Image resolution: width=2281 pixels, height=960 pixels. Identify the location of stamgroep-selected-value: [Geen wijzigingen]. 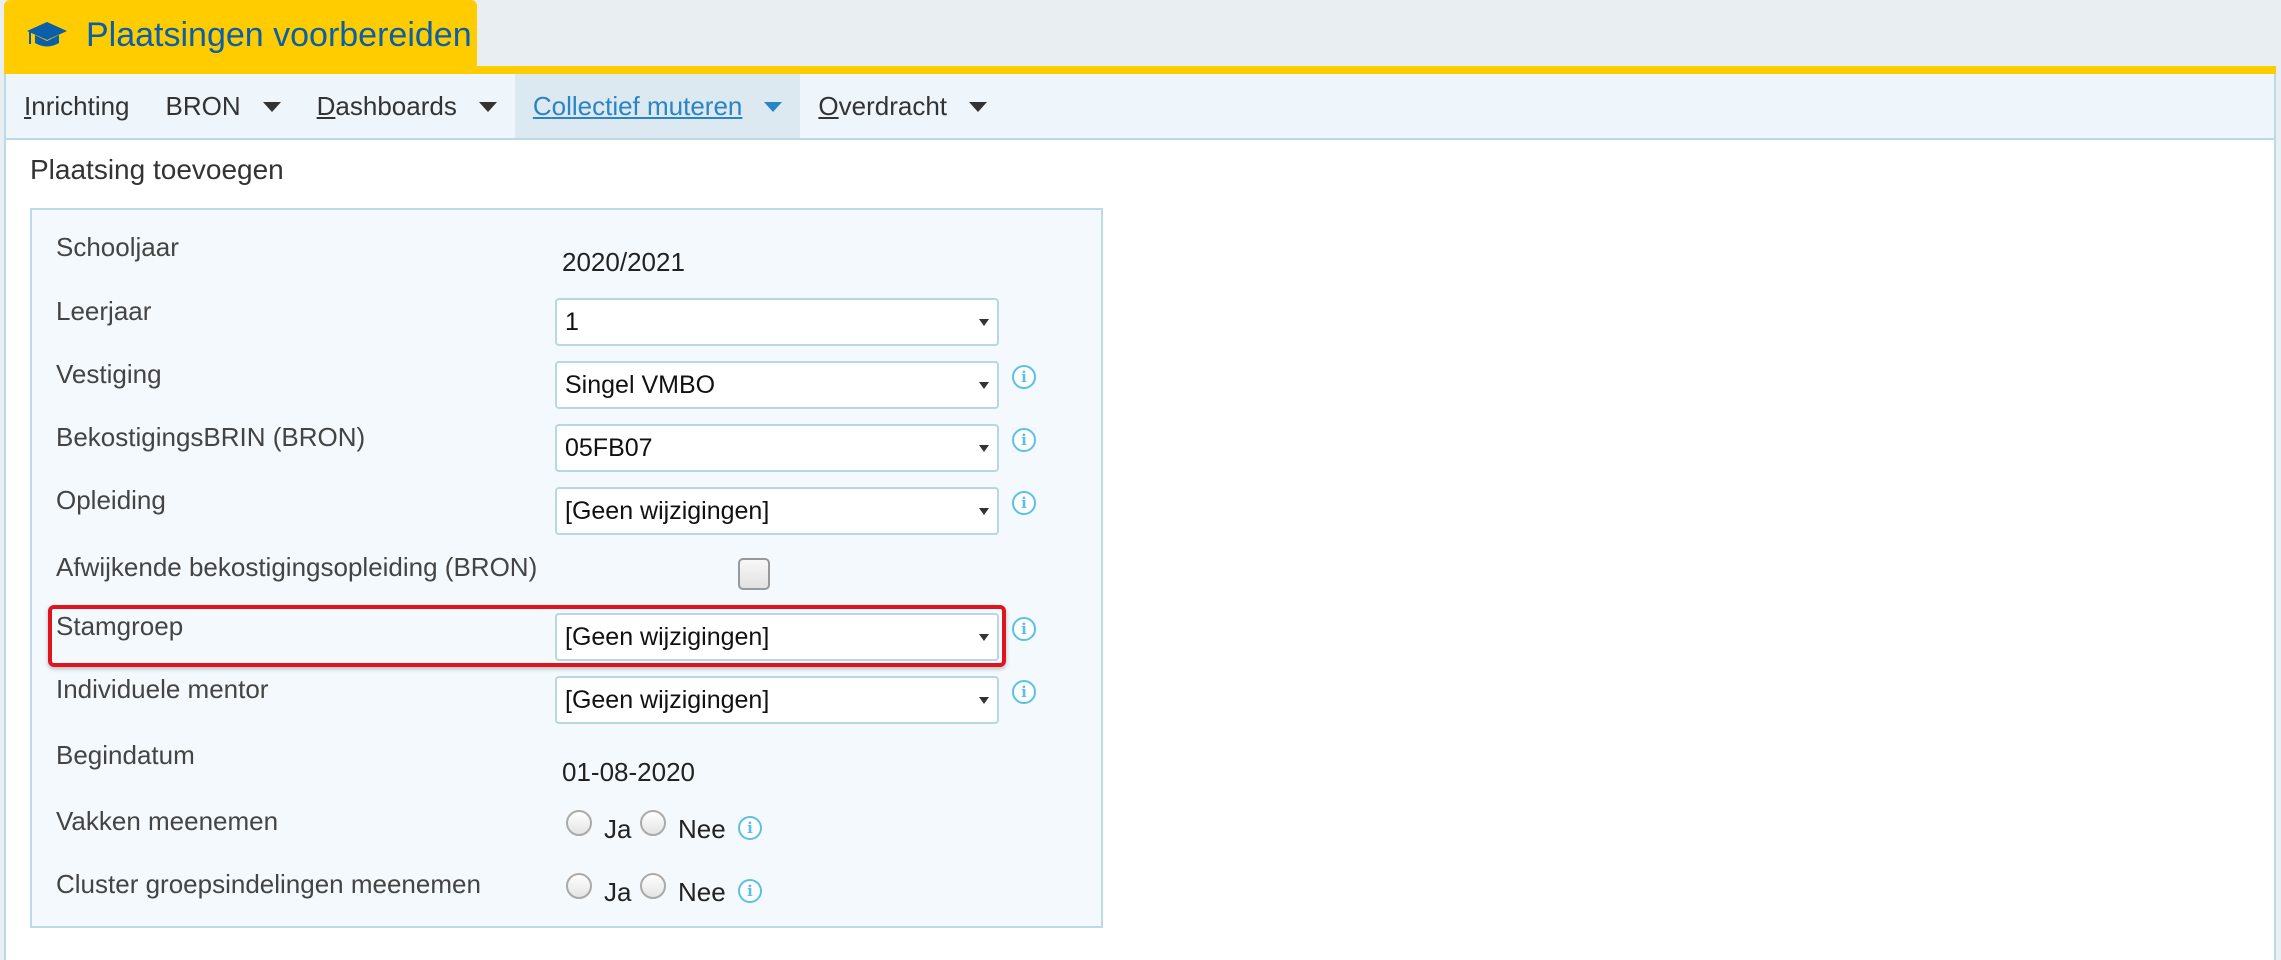
(667, 637).